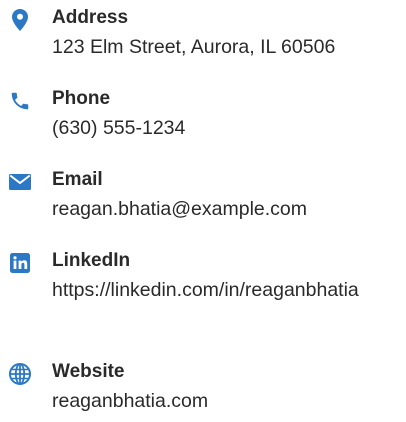 Image resolution: width=406 pixels, height=422 pixels. I want to click on website-label: Website, so click(88, 371).